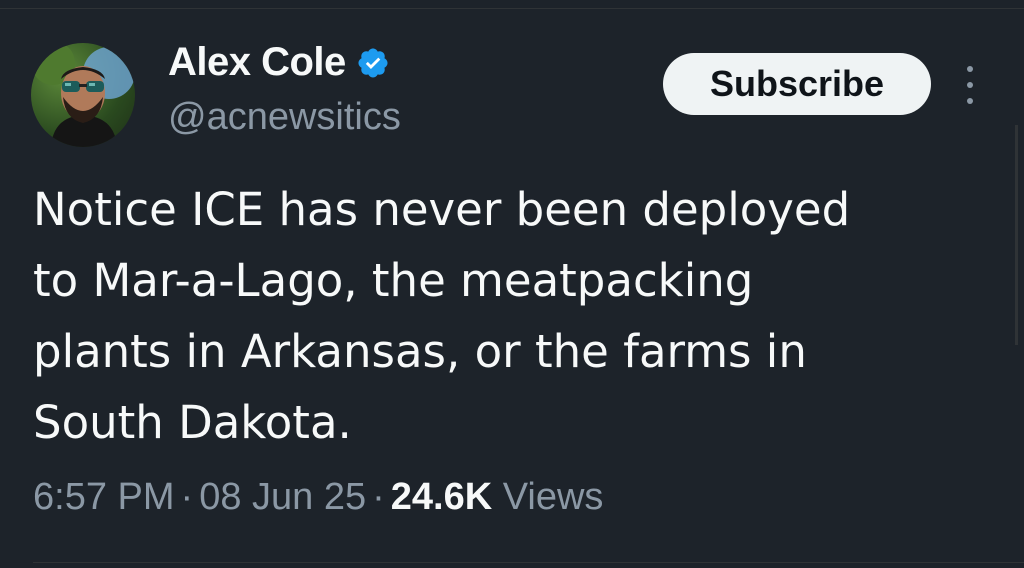  What do you see at coordinates (797, 84) in the screenshot?
I see `subscribe-button: Subscribe` at bounding box center [797, 84].